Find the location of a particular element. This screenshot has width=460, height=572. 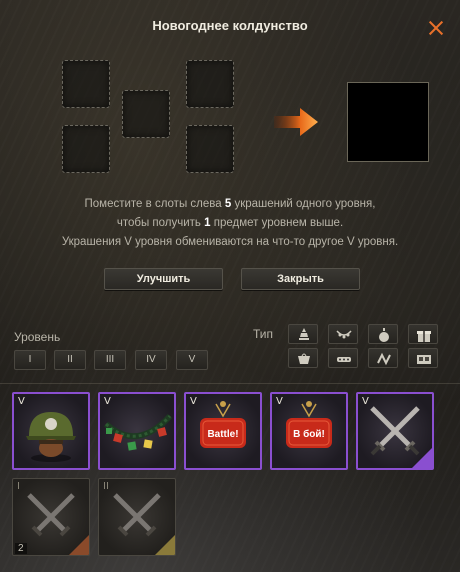

inventory-item-crossed-swords-tier-2: II is located at coordinates (137, 517).